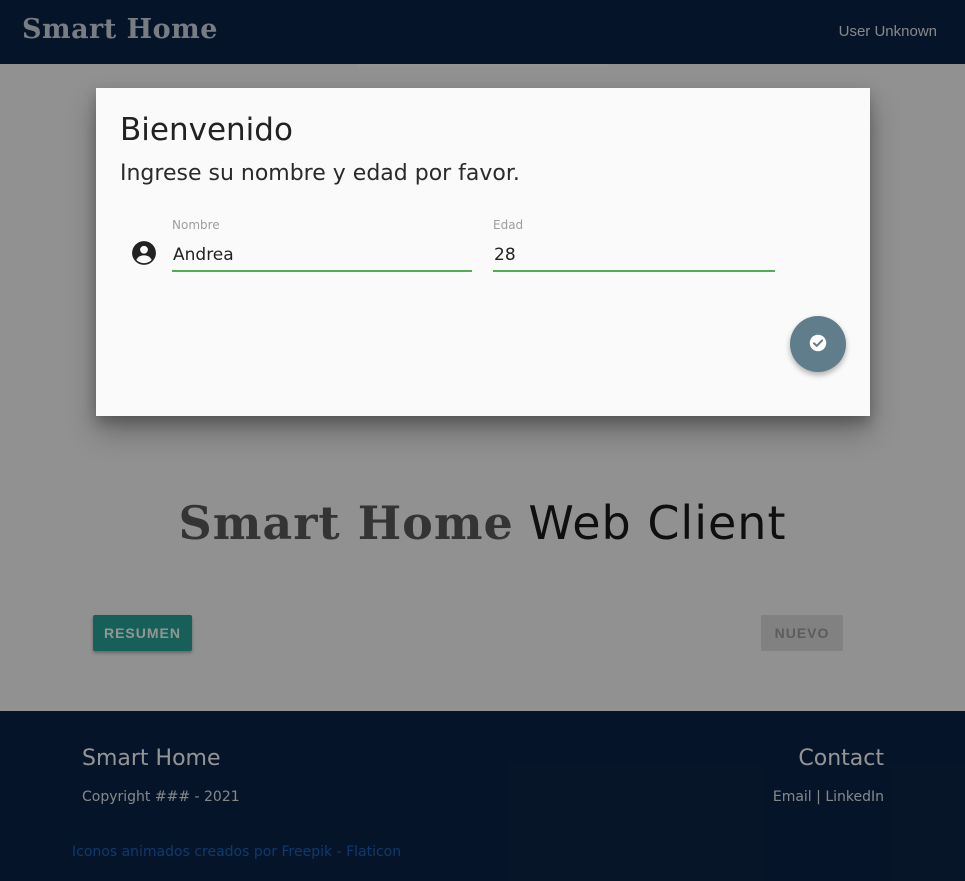 The height and width of the screenshot is (881, 965). I want to click on dialog-title: Bienvenido, so click(206, 130).